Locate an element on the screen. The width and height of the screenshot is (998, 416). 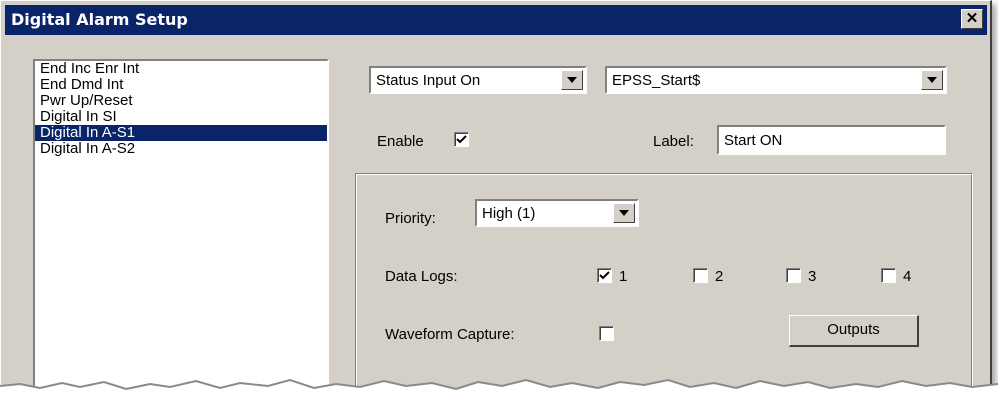
priority-dropdown-value: High (1) is located at coordinates (509, 213).